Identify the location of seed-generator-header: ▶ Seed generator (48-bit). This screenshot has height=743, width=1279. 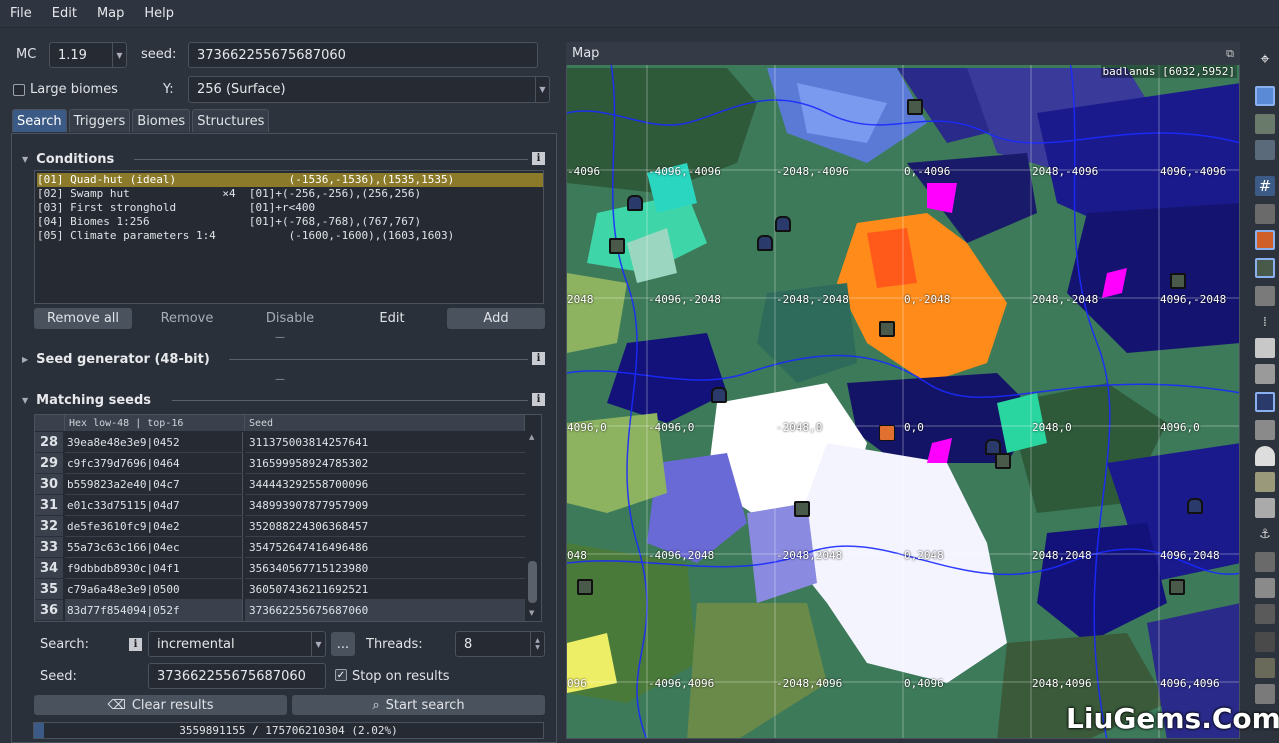
(116, 359).